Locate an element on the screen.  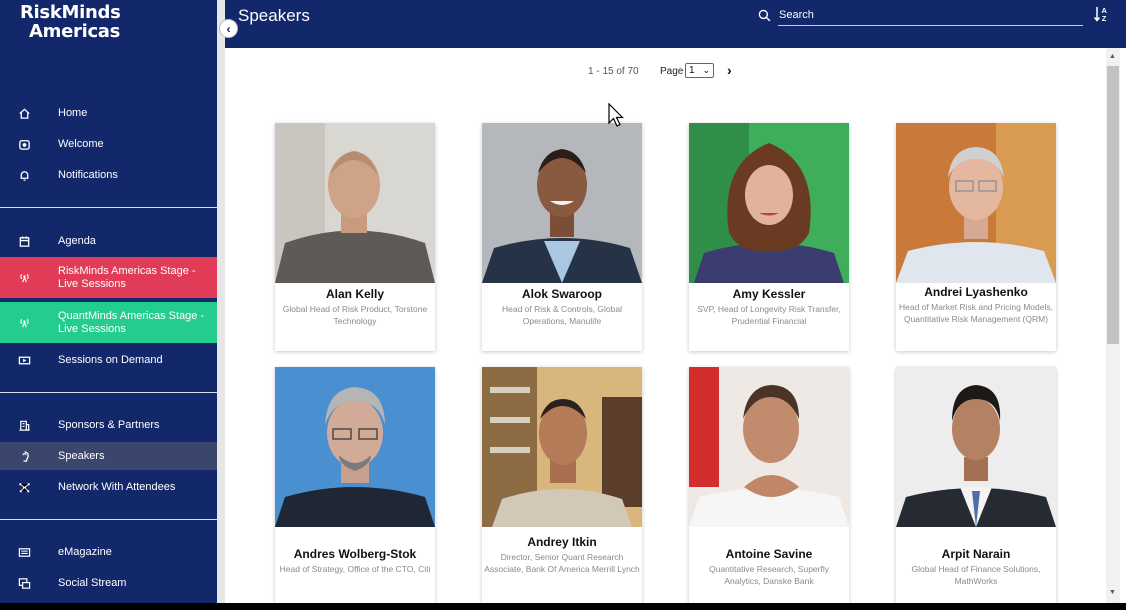
social-icon is located at coordinates (29, 583).